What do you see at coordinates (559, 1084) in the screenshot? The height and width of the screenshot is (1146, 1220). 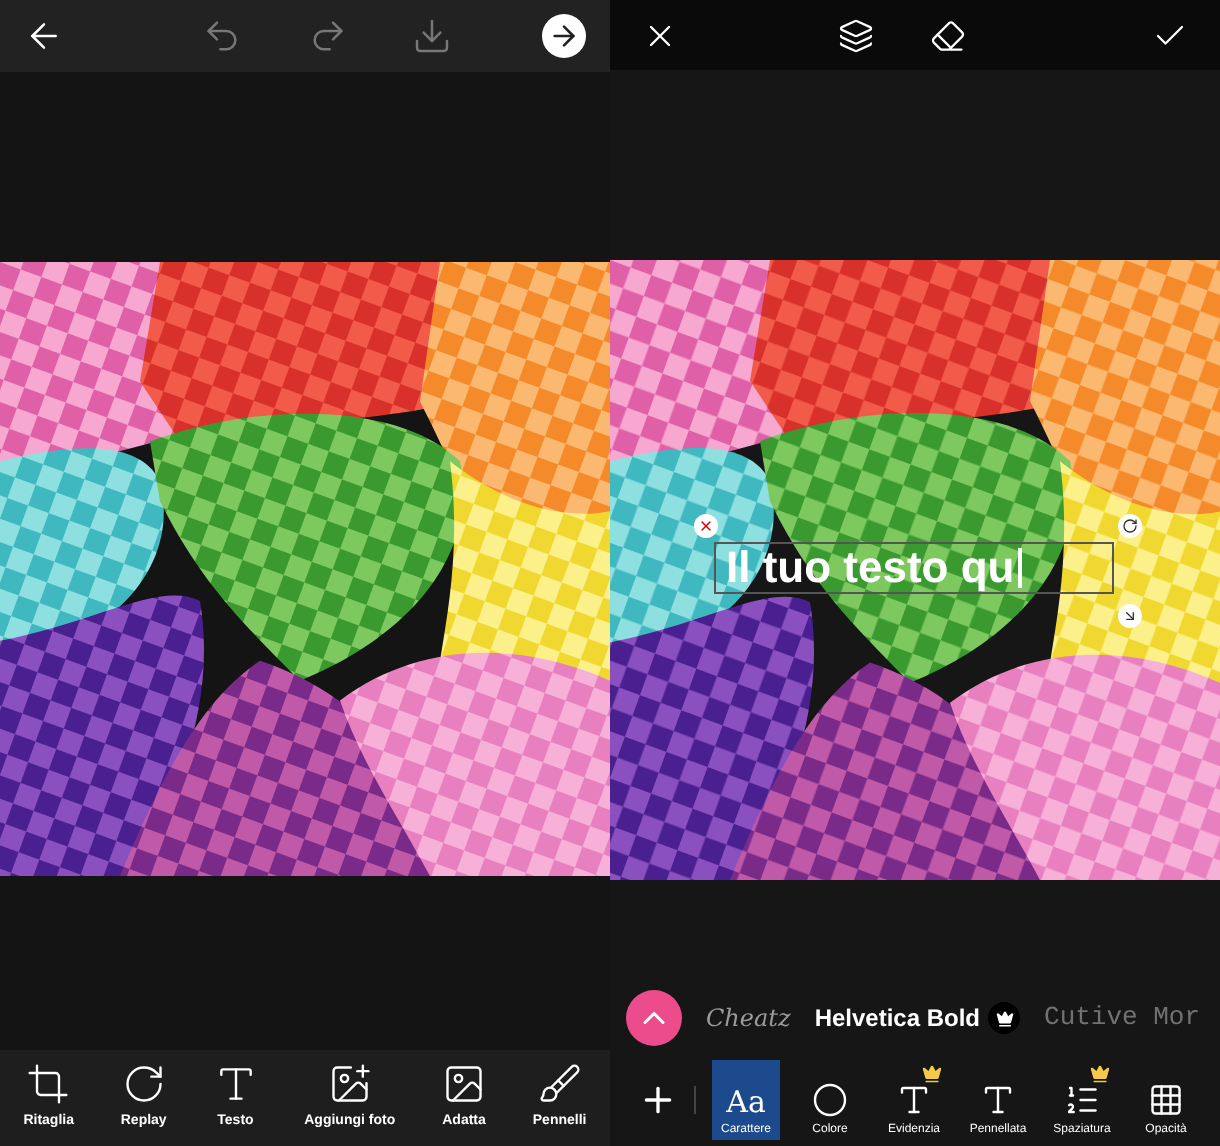 I see `brushes-icon` at bounding box center [559, 1084].